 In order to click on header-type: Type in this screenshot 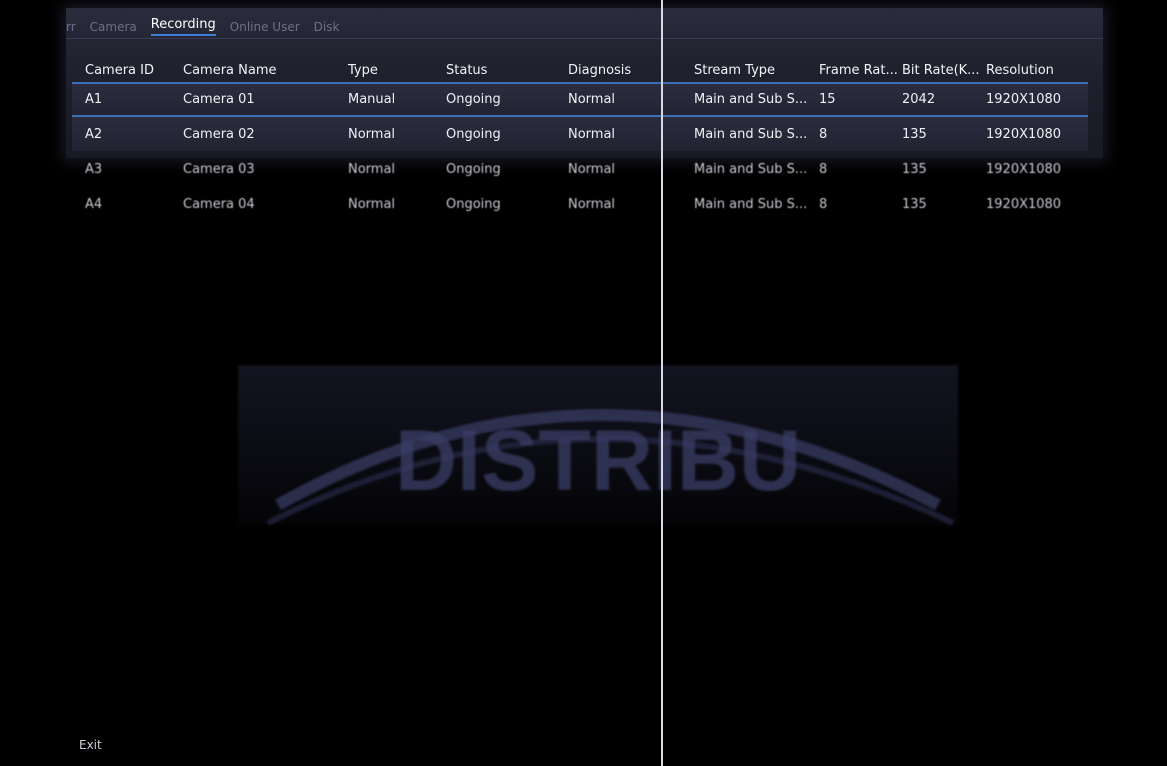, I will do `click(363, 70)`.